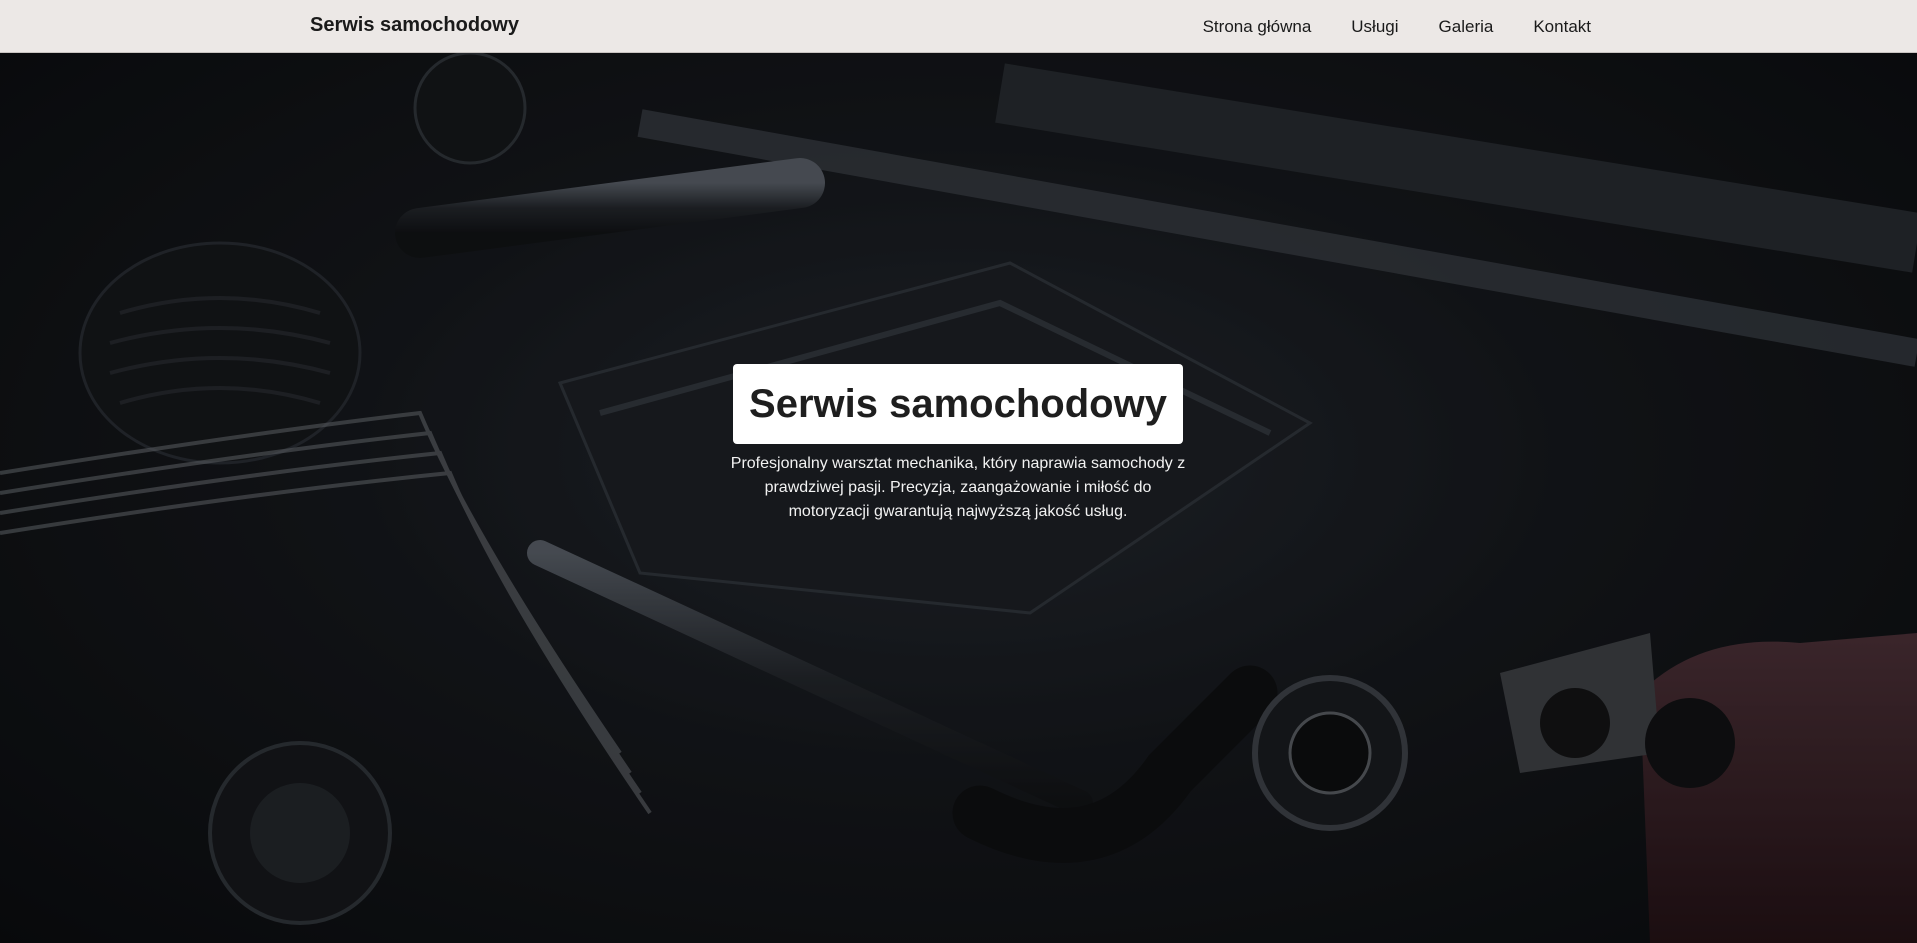 The width and height of the screenshot is (1917, 943). What do you see at coordinates (414, 25) in the screenshot?
I see `brand-logo-link: Serwis samochodowy` at bounding box center [414, 25].